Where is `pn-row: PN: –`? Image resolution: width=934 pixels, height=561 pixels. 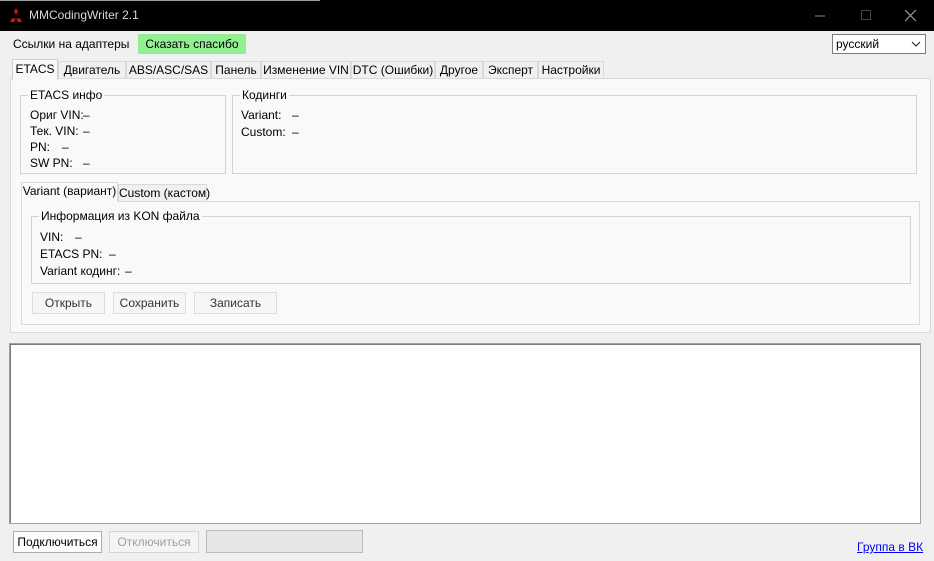 pn-row: PN: – is located at coordinates (49, 147).